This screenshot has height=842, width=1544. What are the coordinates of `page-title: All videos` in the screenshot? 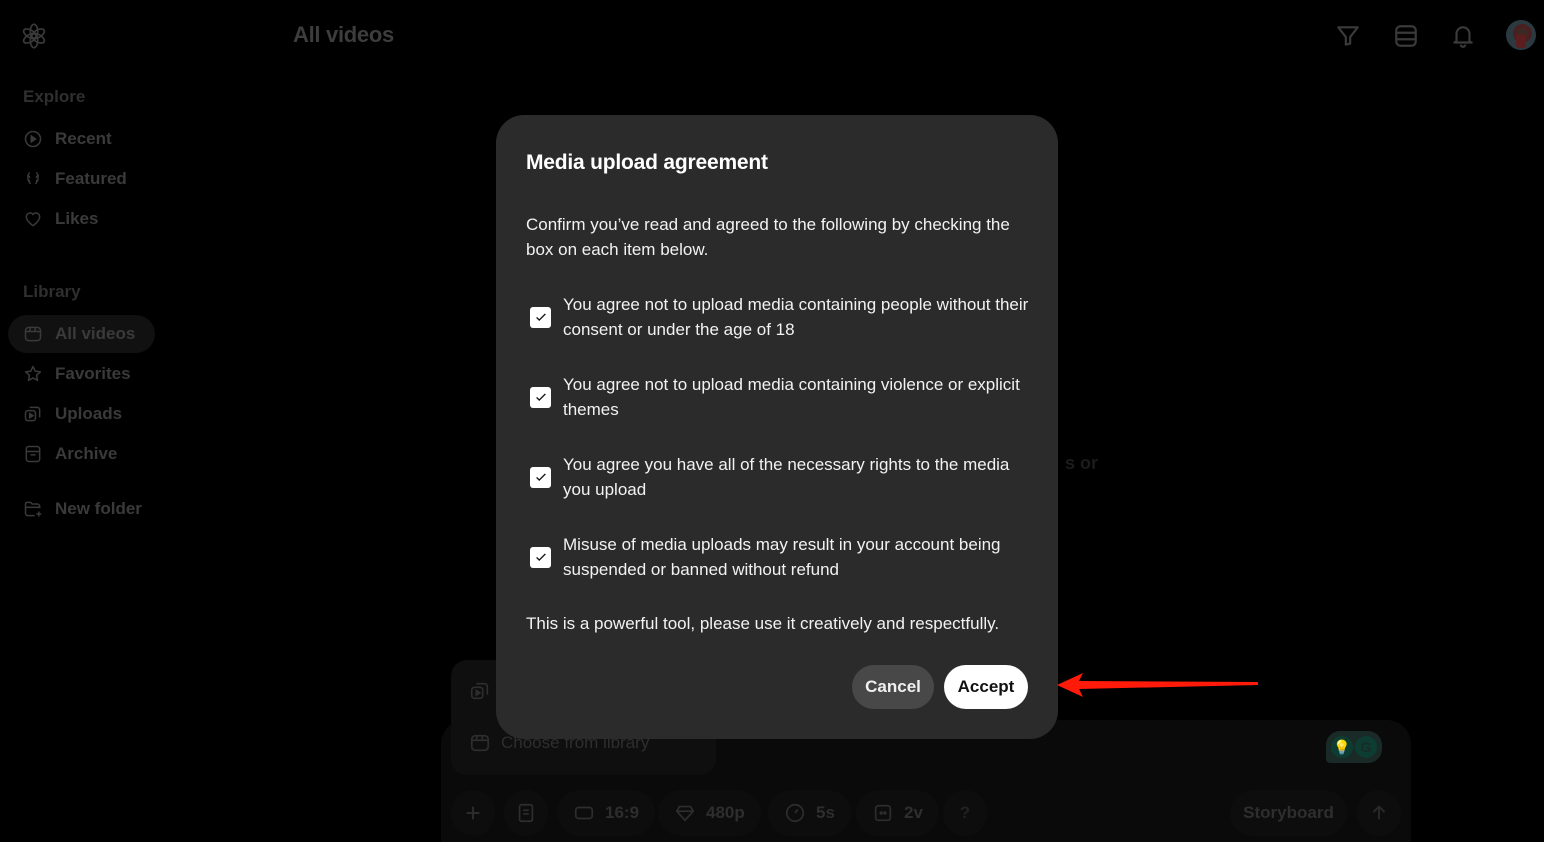 It's located at (343, 34).